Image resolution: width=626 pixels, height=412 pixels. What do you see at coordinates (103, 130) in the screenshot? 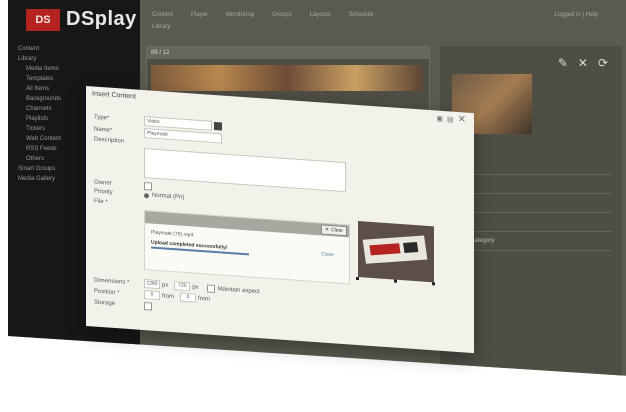
I see `name-label: Name*` at bounding box center [103, 130].